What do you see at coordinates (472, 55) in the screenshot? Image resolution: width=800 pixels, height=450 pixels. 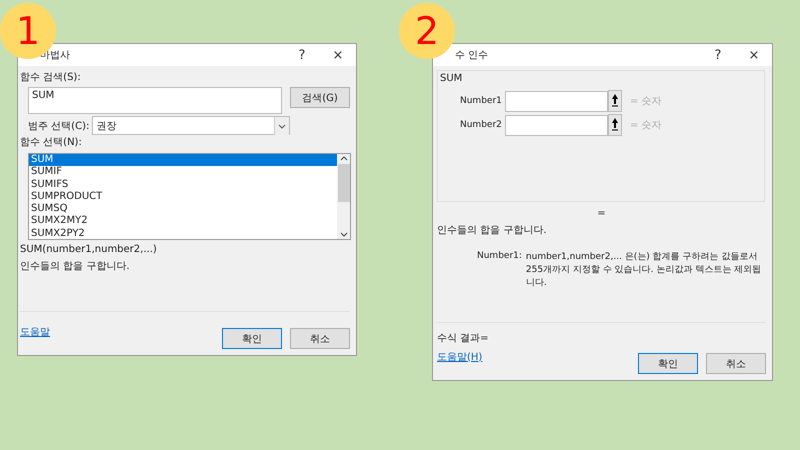 I see `window-title: 수 인수` at bounding box center [472, 55].